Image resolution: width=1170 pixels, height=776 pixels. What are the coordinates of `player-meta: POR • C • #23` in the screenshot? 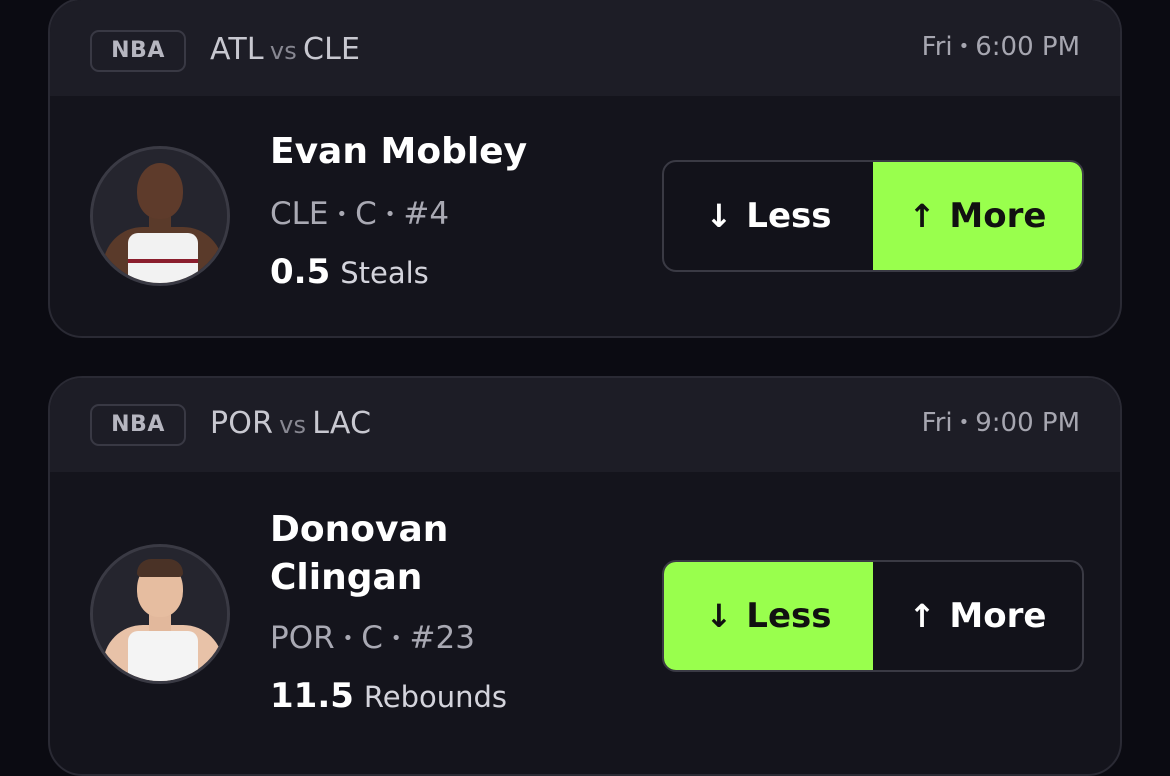 It's located at (372, 638).